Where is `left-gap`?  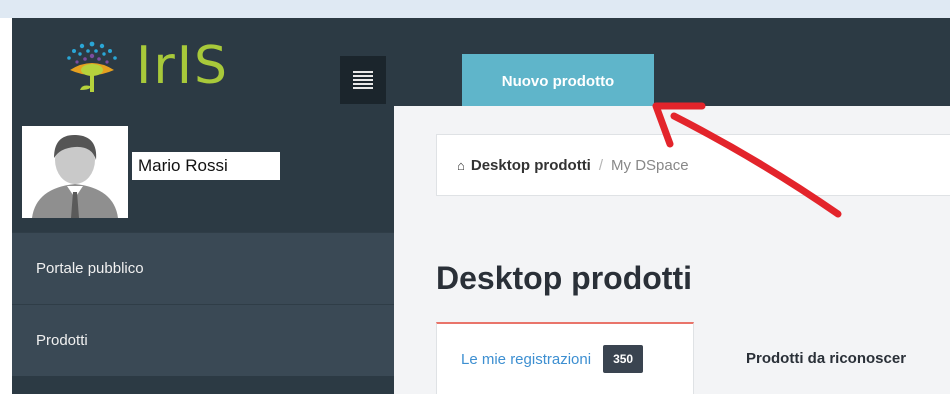
left-gap is located at coordinates (6, 206).